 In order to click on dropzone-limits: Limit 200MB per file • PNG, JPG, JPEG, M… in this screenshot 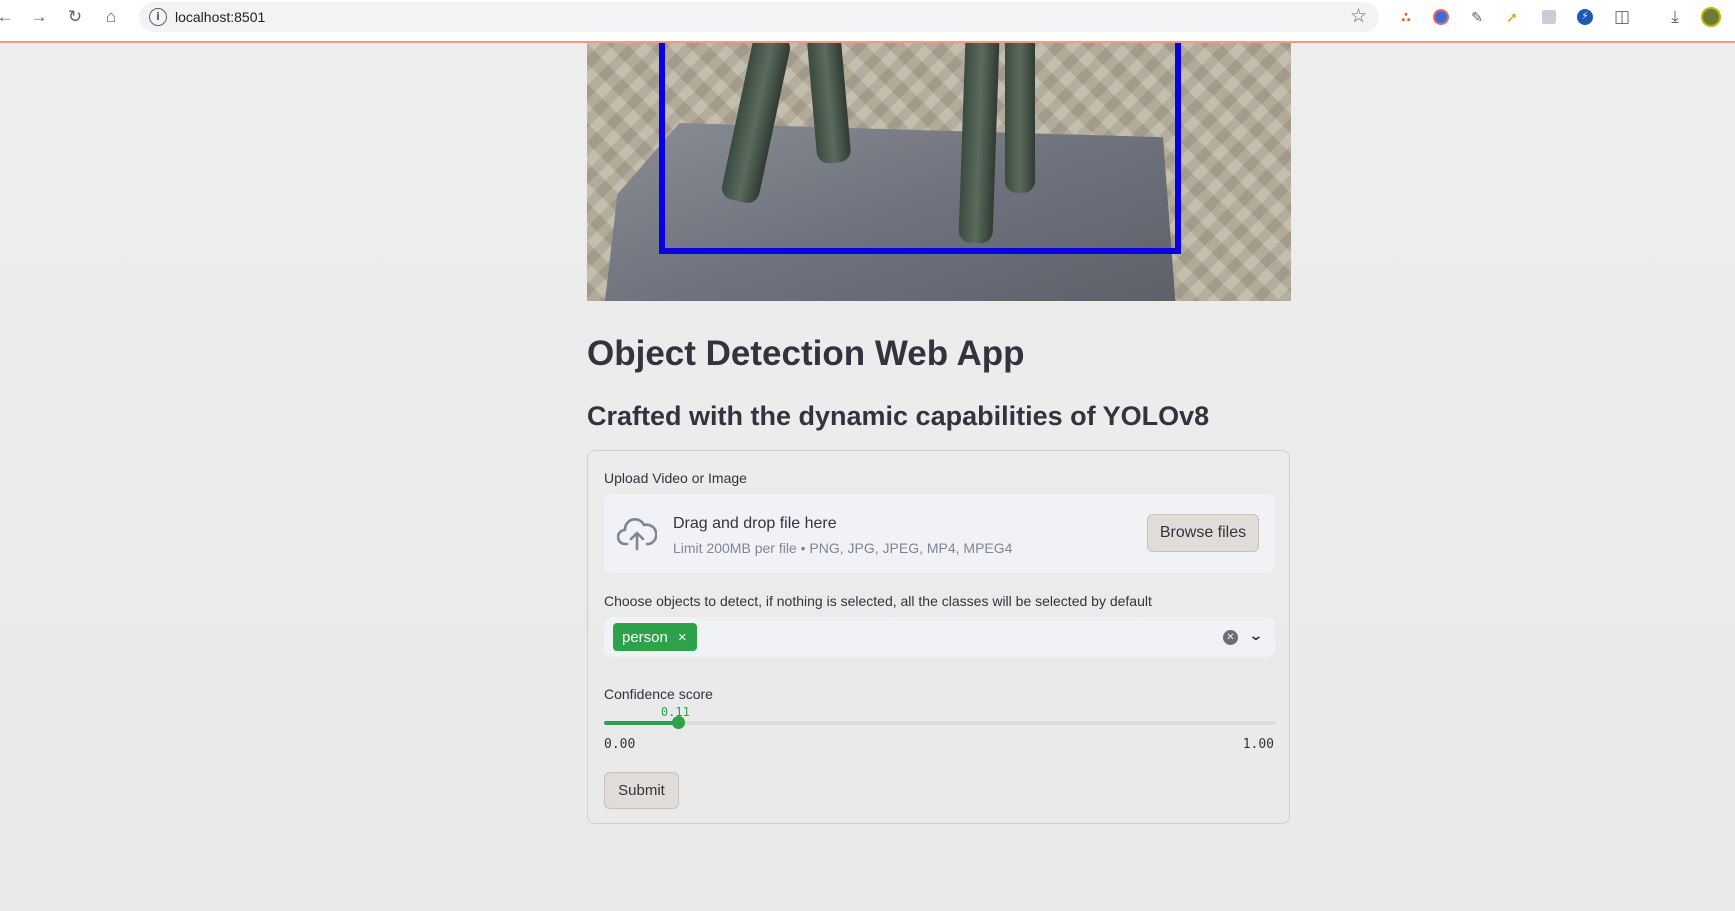, I will do `click(843, 548)`.